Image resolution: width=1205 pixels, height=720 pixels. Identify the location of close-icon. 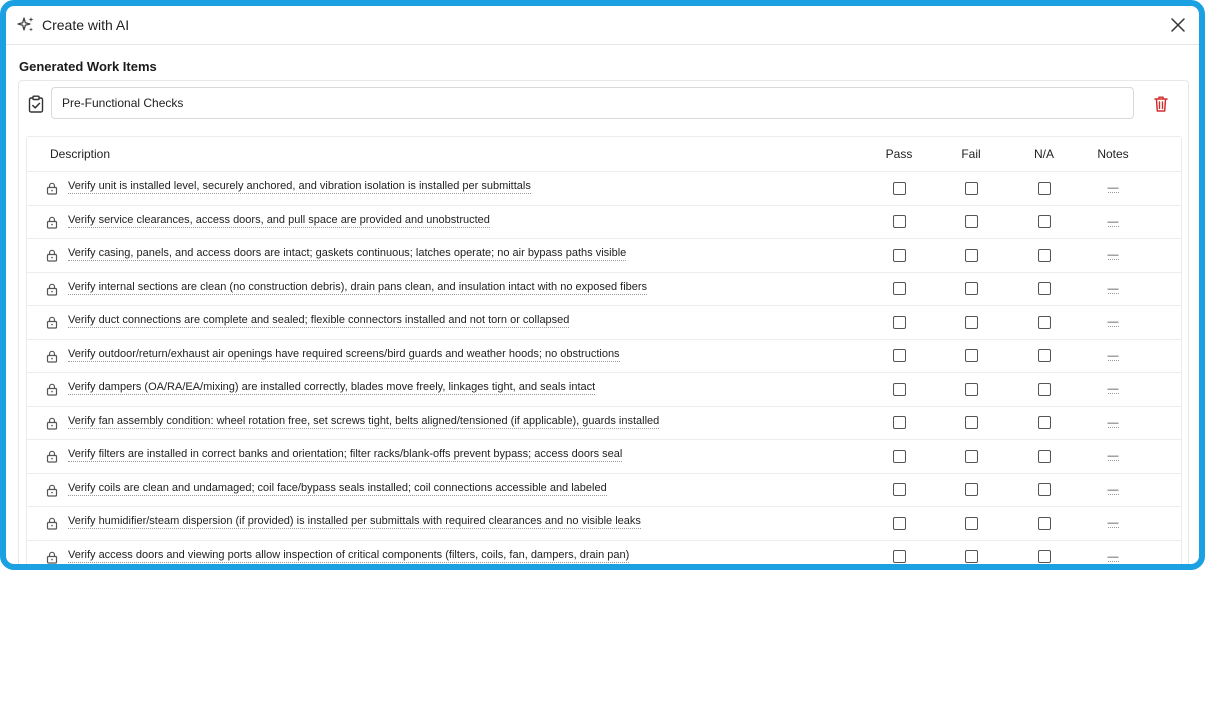
(1178, 25).